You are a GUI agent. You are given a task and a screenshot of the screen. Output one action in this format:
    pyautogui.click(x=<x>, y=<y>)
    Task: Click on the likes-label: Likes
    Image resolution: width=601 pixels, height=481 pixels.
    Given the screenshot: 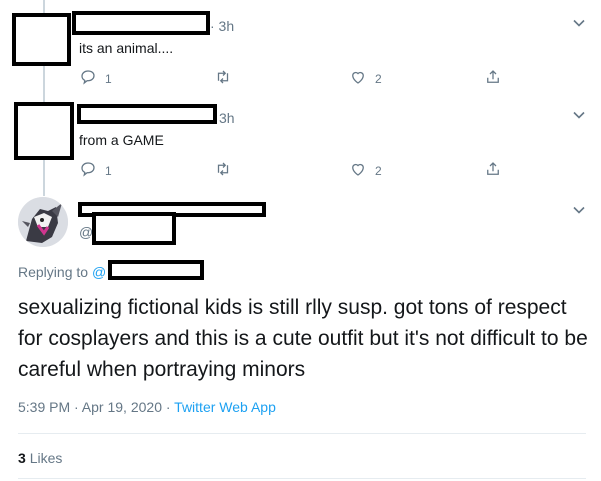 What is the action you would take?
    pyautogui.click(x=46, y=458)
    